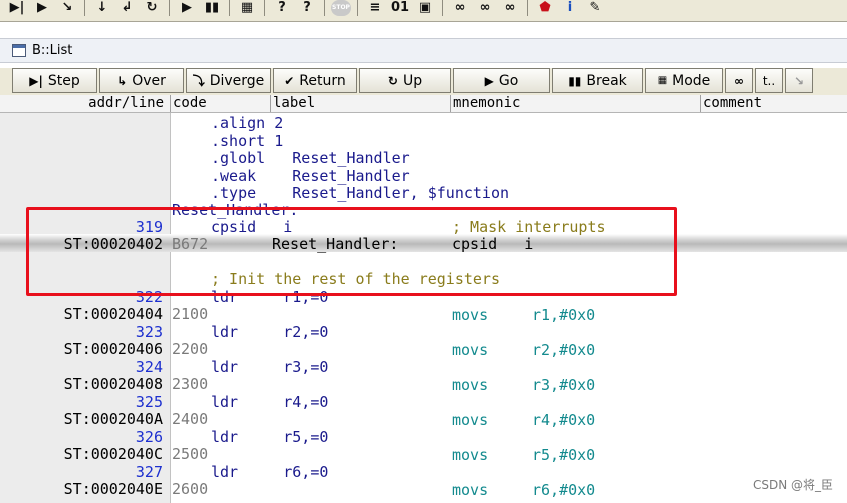 The width and height of the screenshot is (847, 503). What do you see at coordinates (190, 419) in the screenshot?
I see `opcode: 2400` at bounding box center [190, 419].